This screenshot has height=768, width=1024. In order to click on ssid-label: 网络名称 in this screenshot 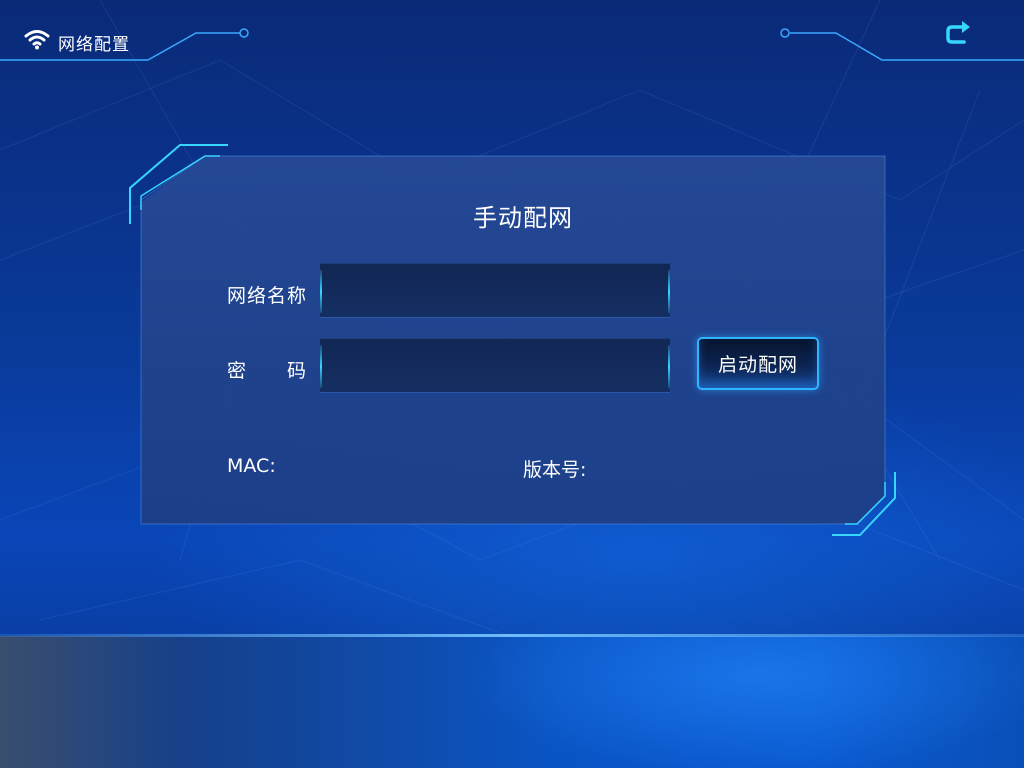, I will do `click(267, 296)`.